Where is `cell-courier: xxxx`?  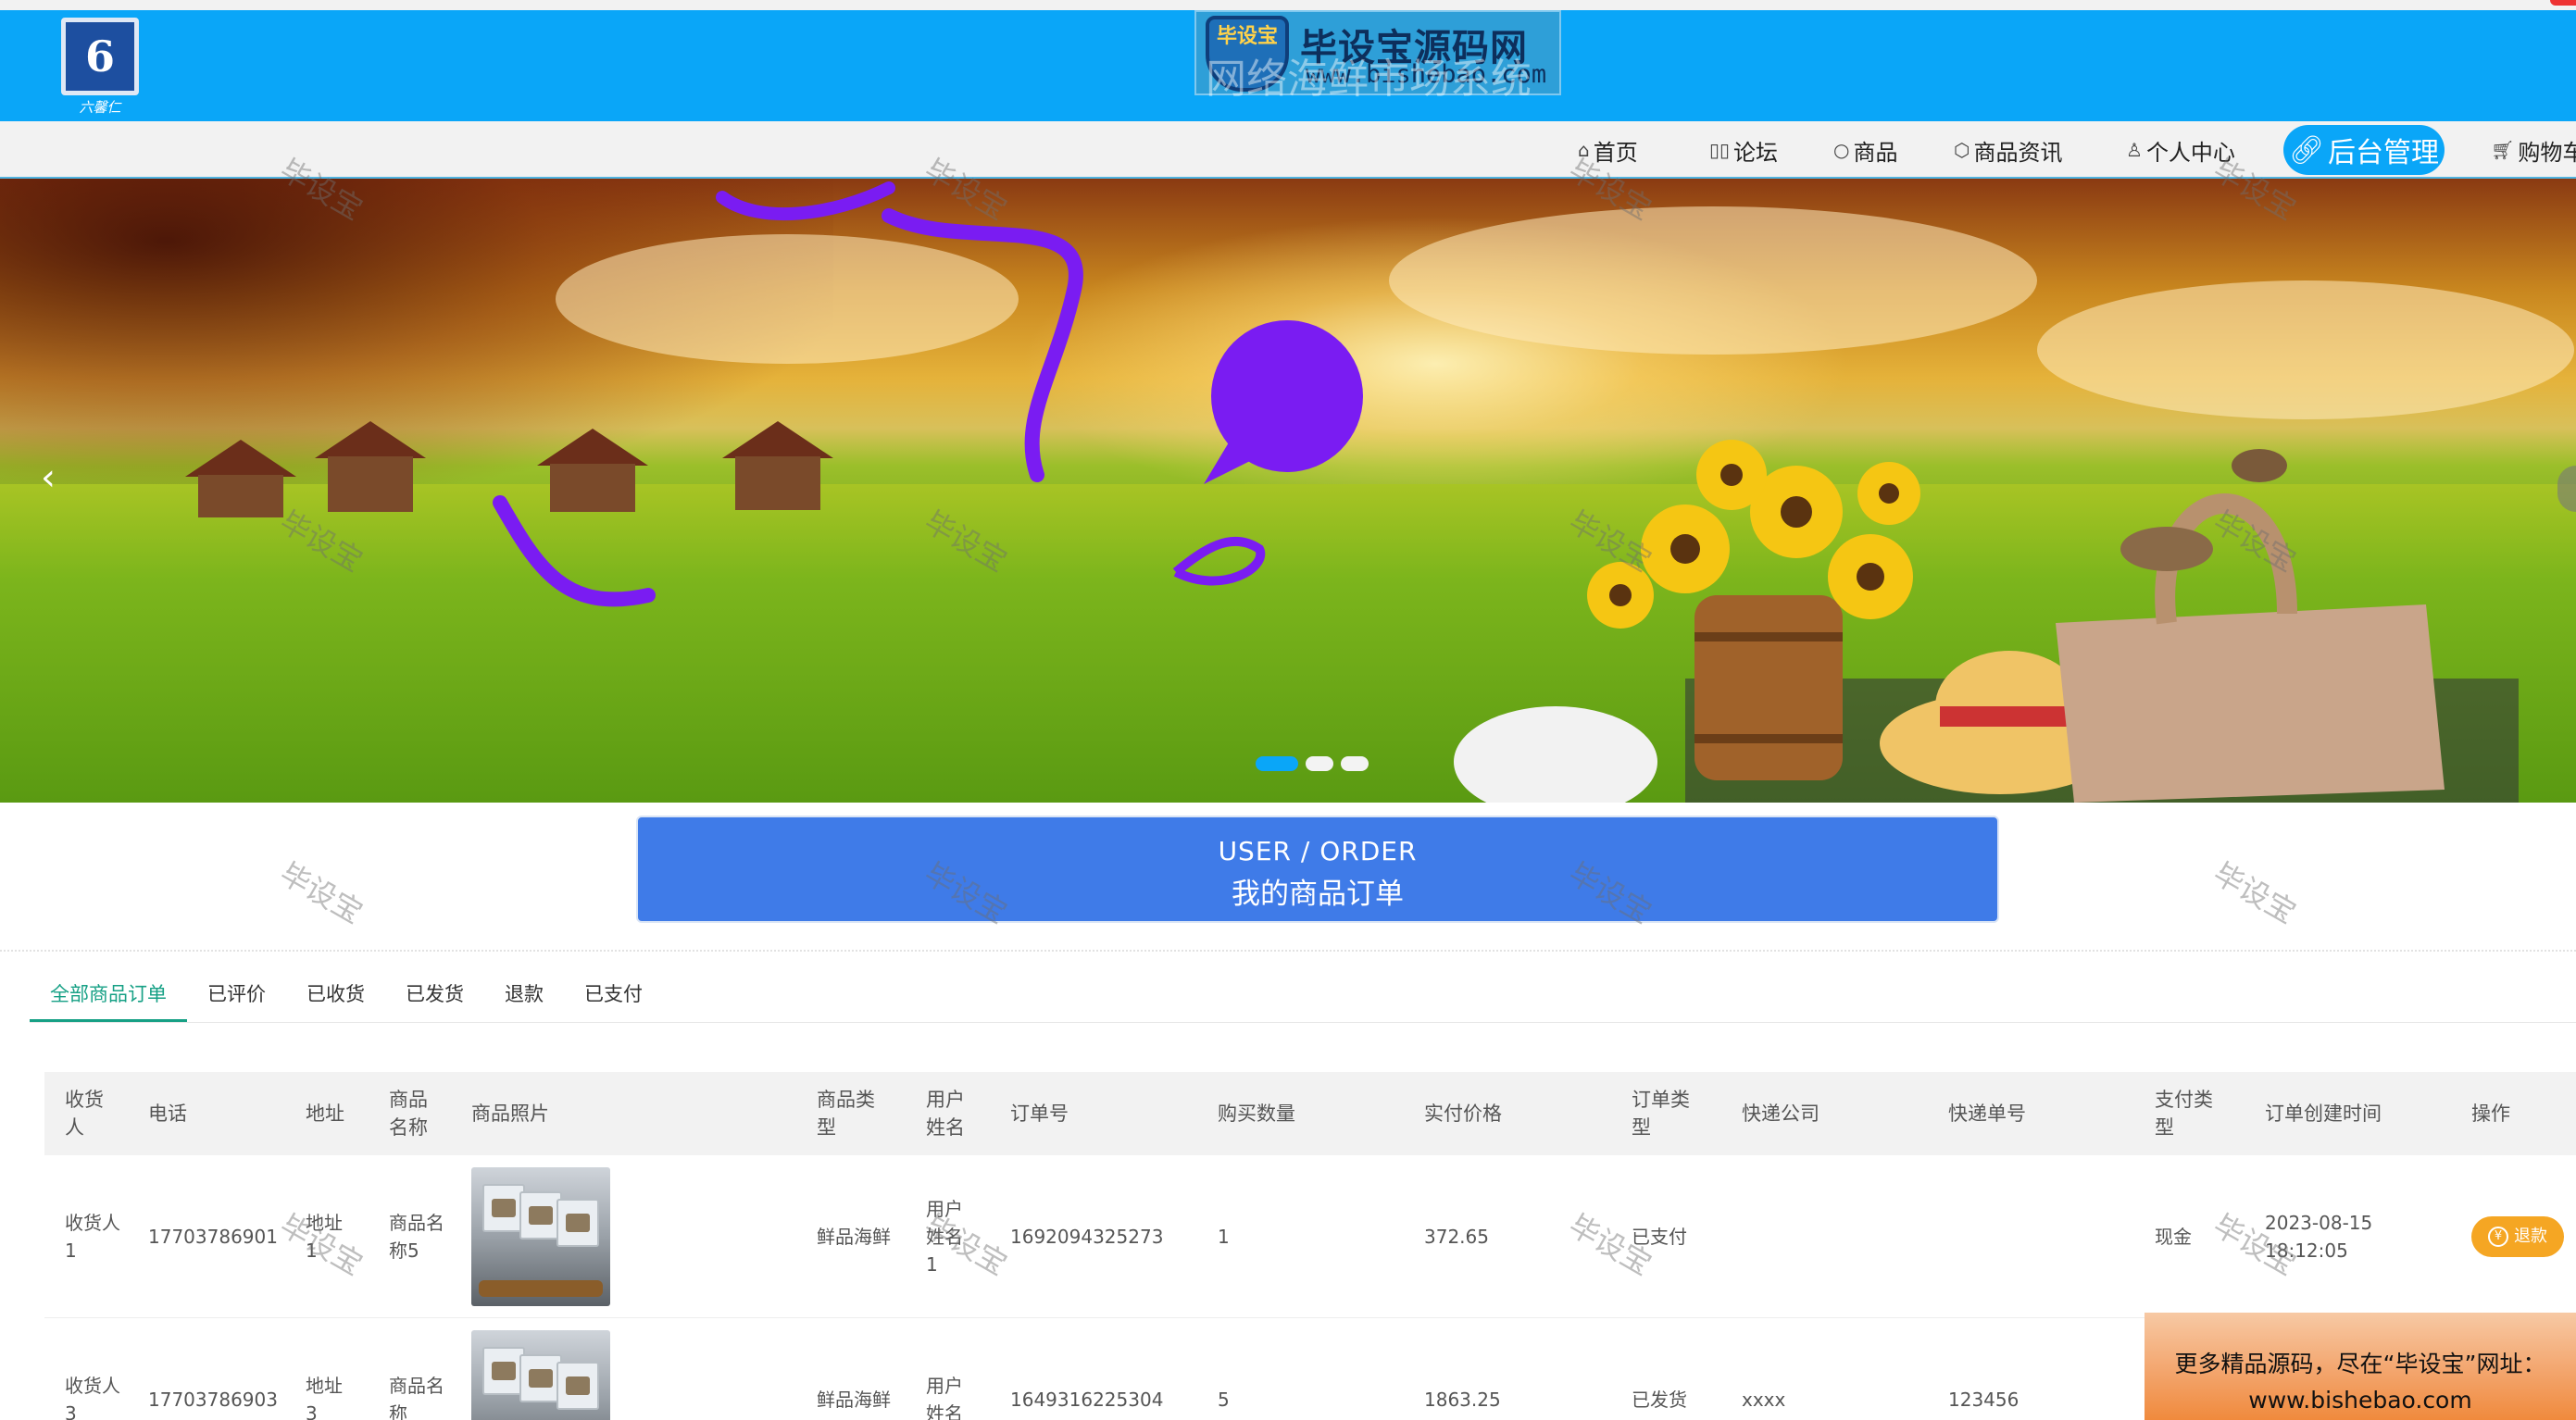
cell-courier: xxxx is located at coordinates (1764, 1400).